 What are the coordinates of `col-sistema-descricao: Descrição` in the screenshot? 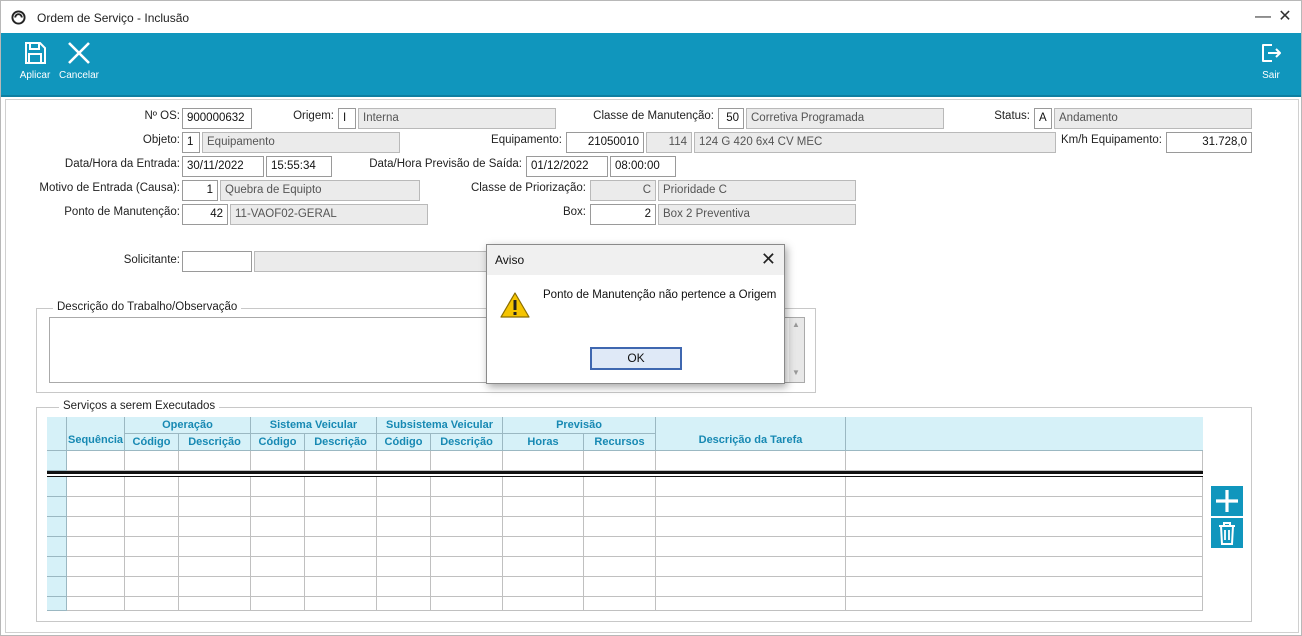 It's located at (341, 442).